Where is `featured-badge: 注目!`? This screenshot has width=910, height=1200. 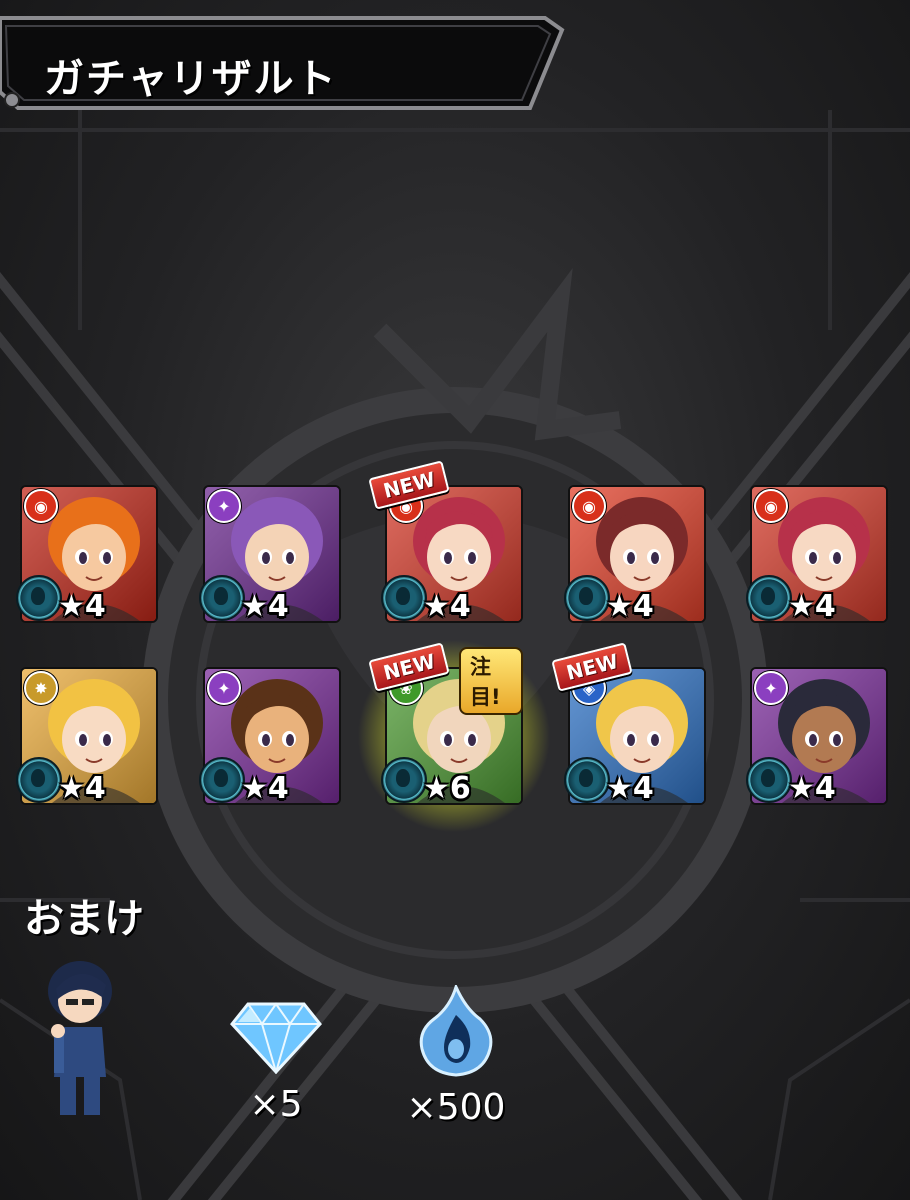 featured-badge: 注目! is located at coordinates (491, 681).